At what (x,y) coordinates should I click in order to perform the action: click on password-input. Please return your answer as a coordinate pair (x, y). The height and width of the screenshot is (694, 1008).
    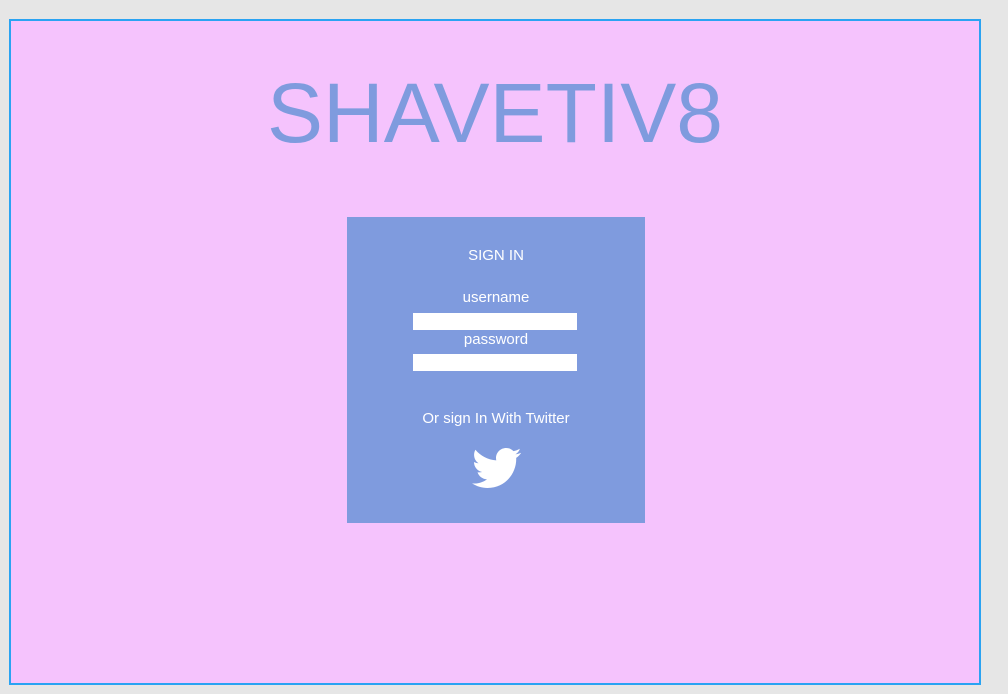
    Looking at the image, I should click on (495, 362).